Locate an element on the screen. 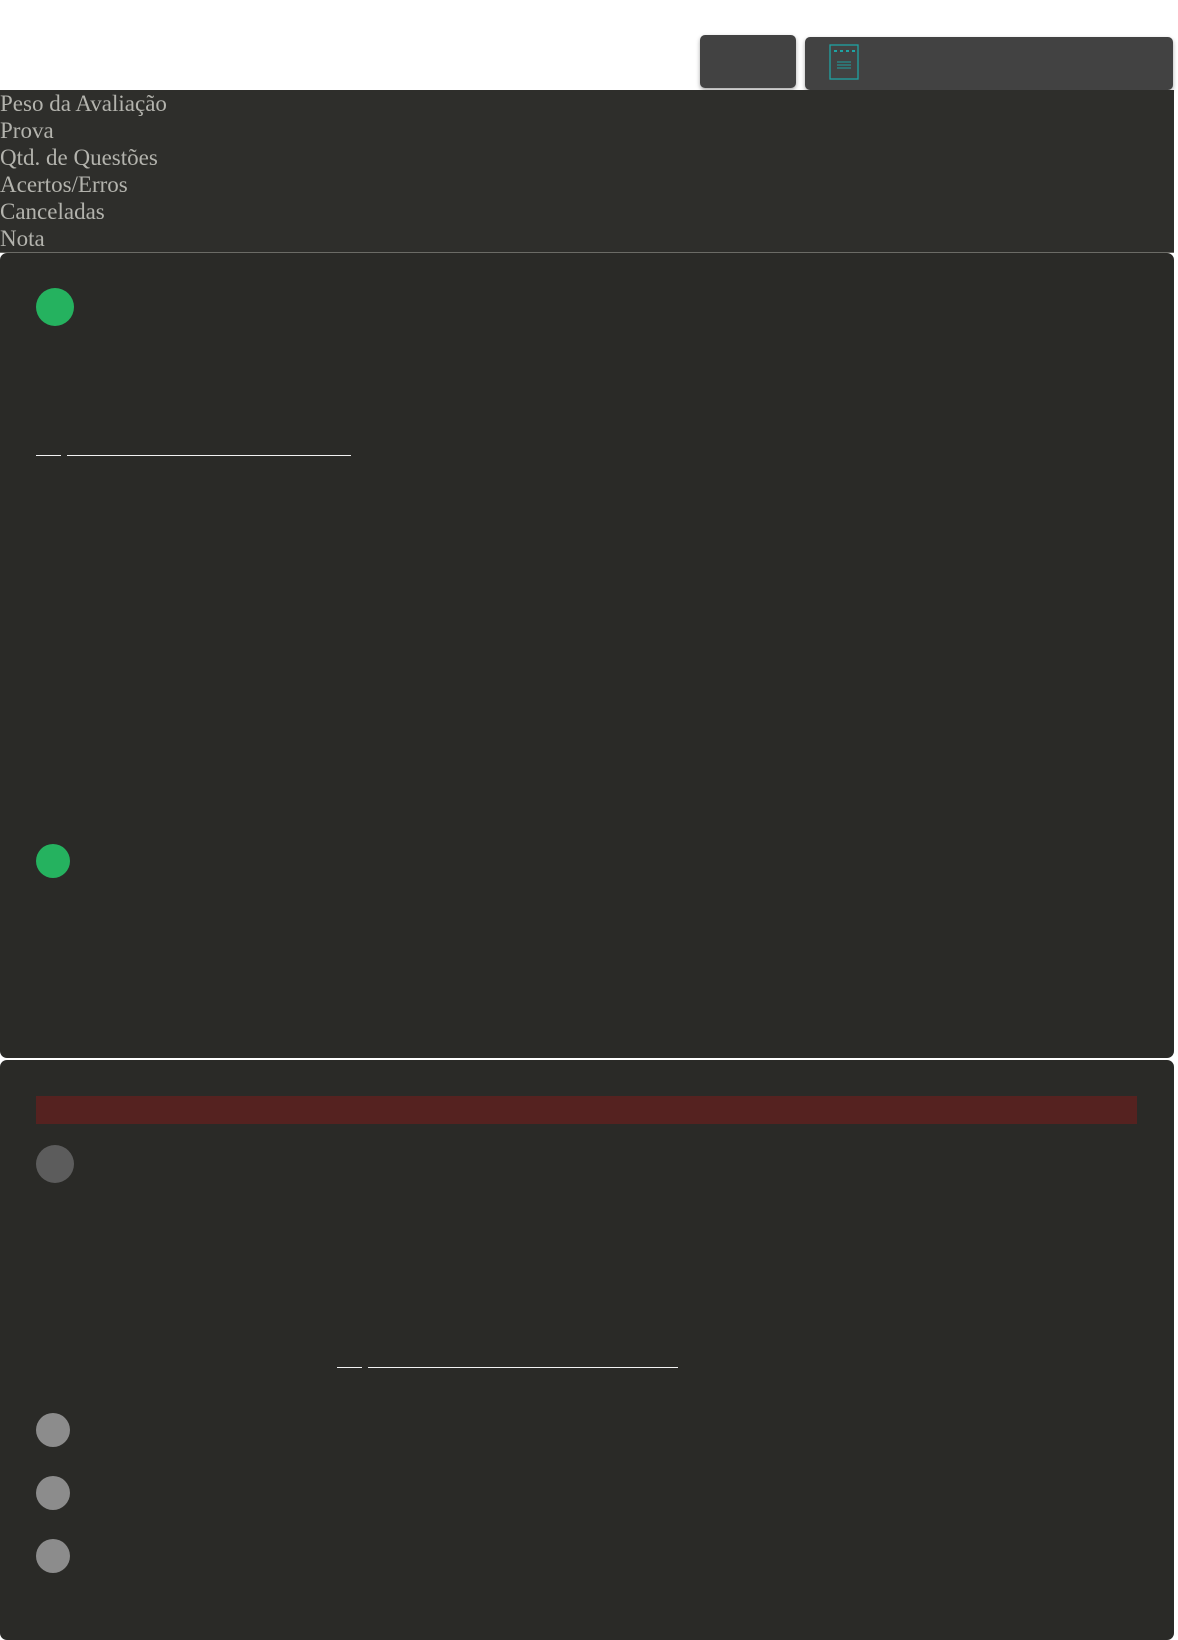  toolbar-button is located at coordinates (748, 61).